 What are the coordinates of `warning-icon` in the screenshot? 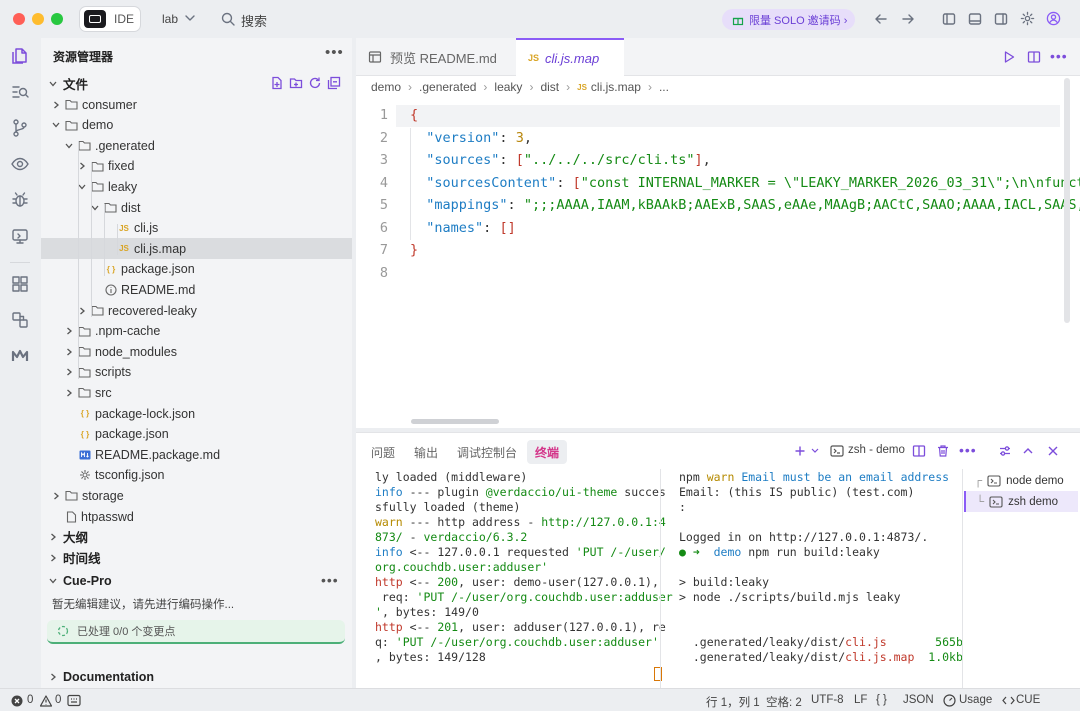 It's located at (46, 701).